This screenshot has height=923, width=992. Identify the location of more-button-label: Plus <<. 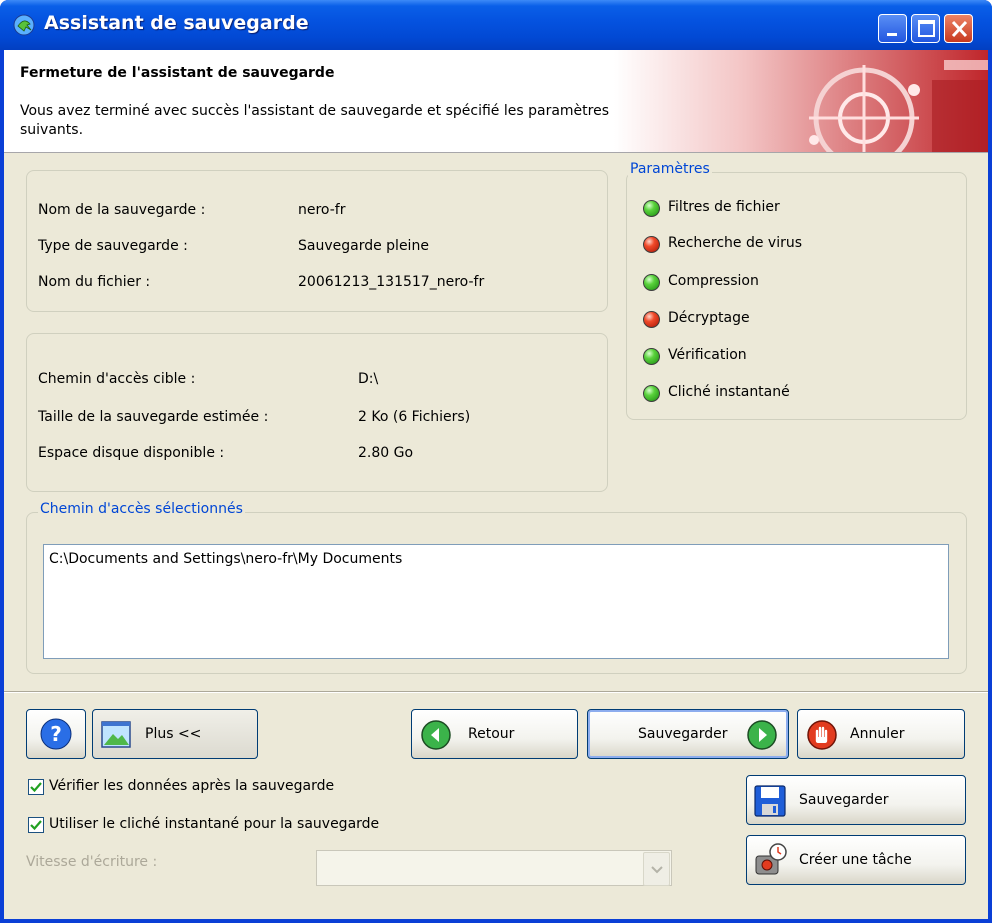
(173, 734).